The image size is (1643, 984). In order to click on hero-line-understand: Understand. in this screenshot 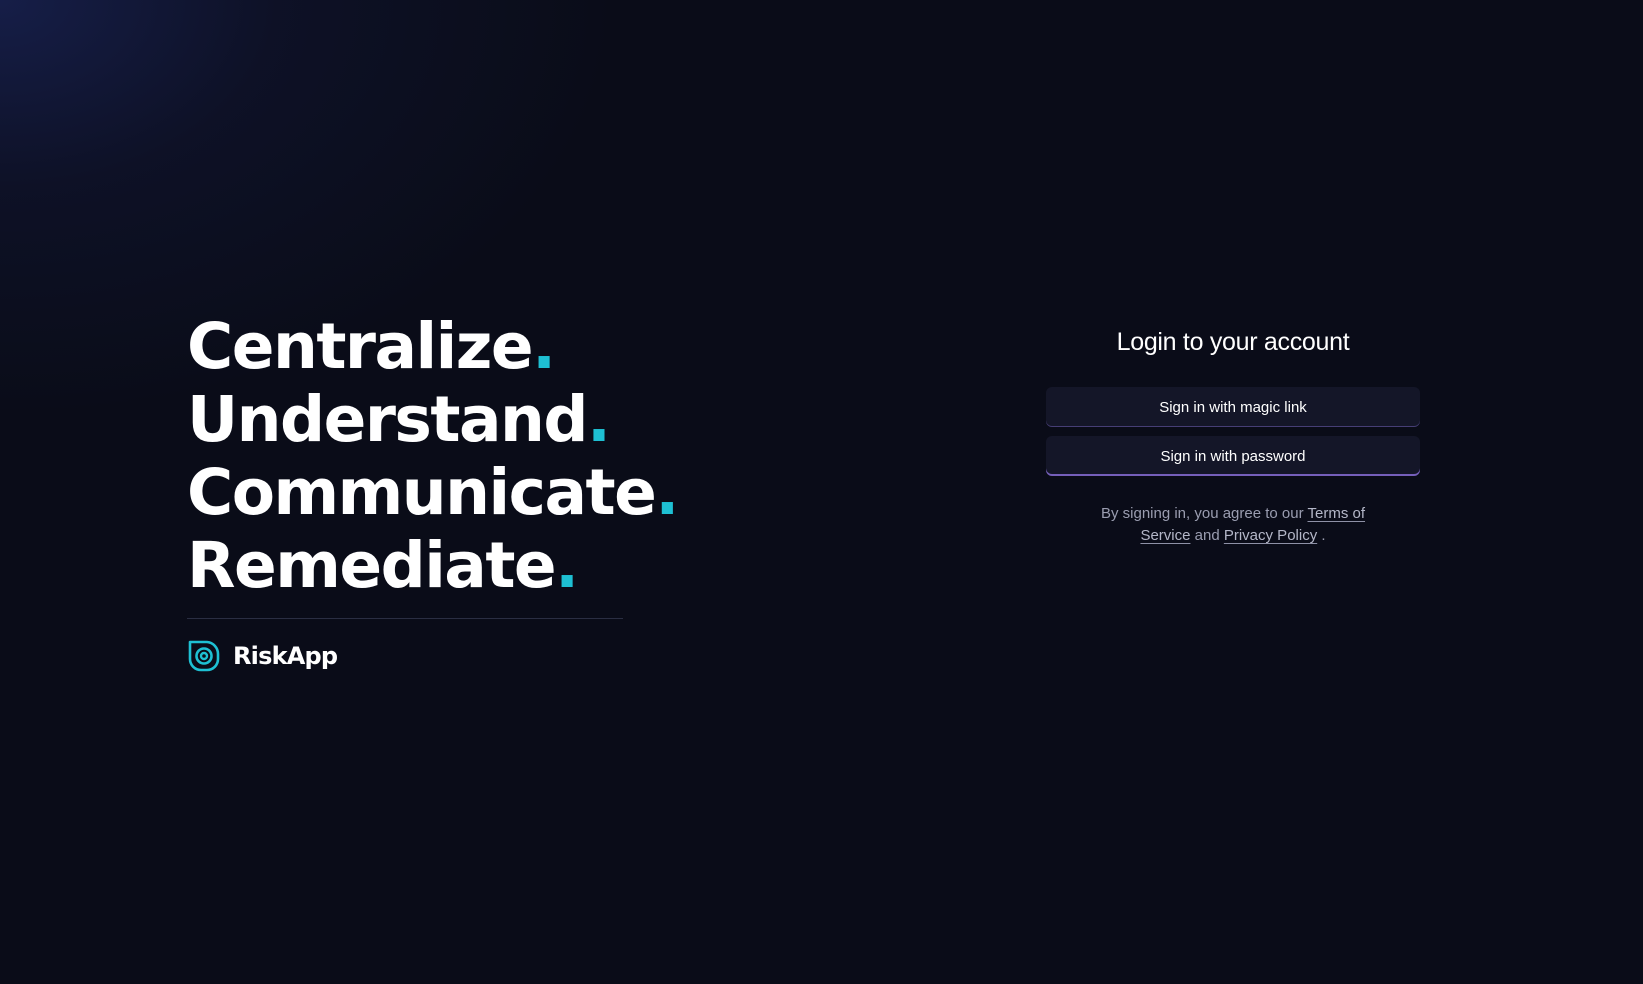, I will do `click(405, 419)`.